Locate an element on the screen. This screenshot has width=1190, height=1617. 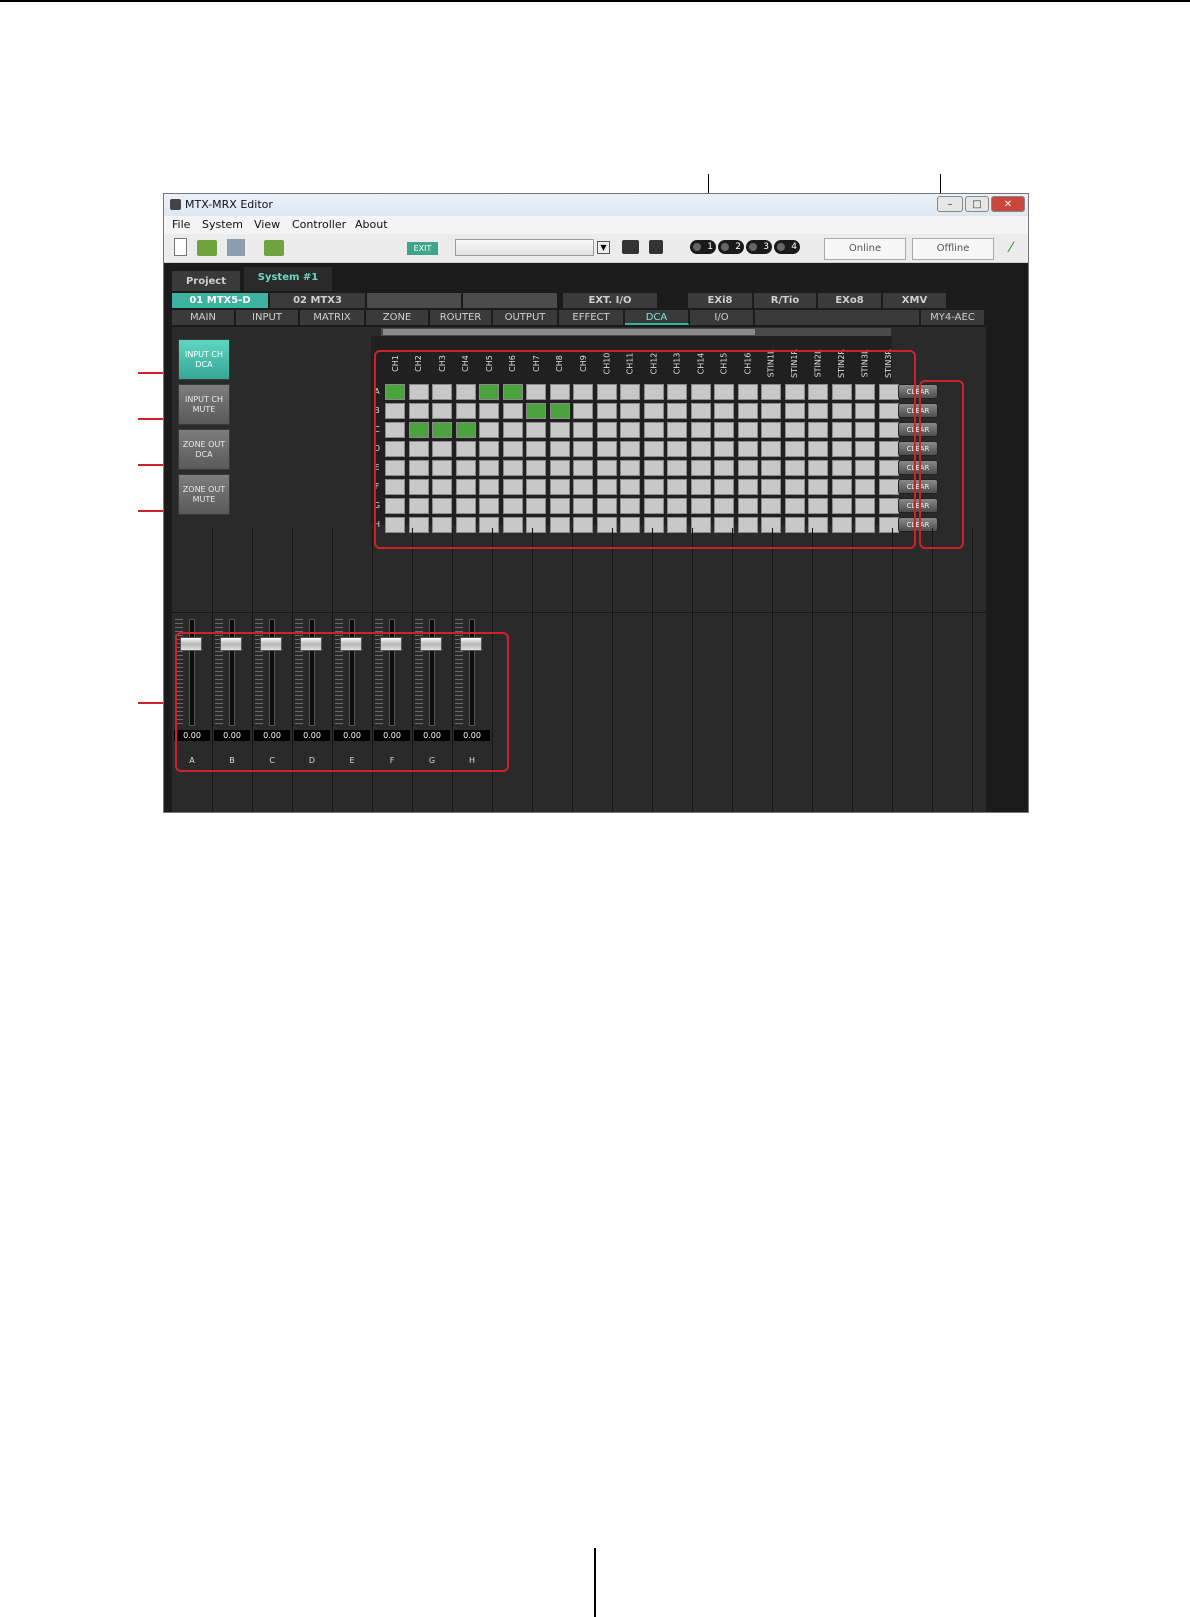
highlight-clear is located at coordinates (941, 464).